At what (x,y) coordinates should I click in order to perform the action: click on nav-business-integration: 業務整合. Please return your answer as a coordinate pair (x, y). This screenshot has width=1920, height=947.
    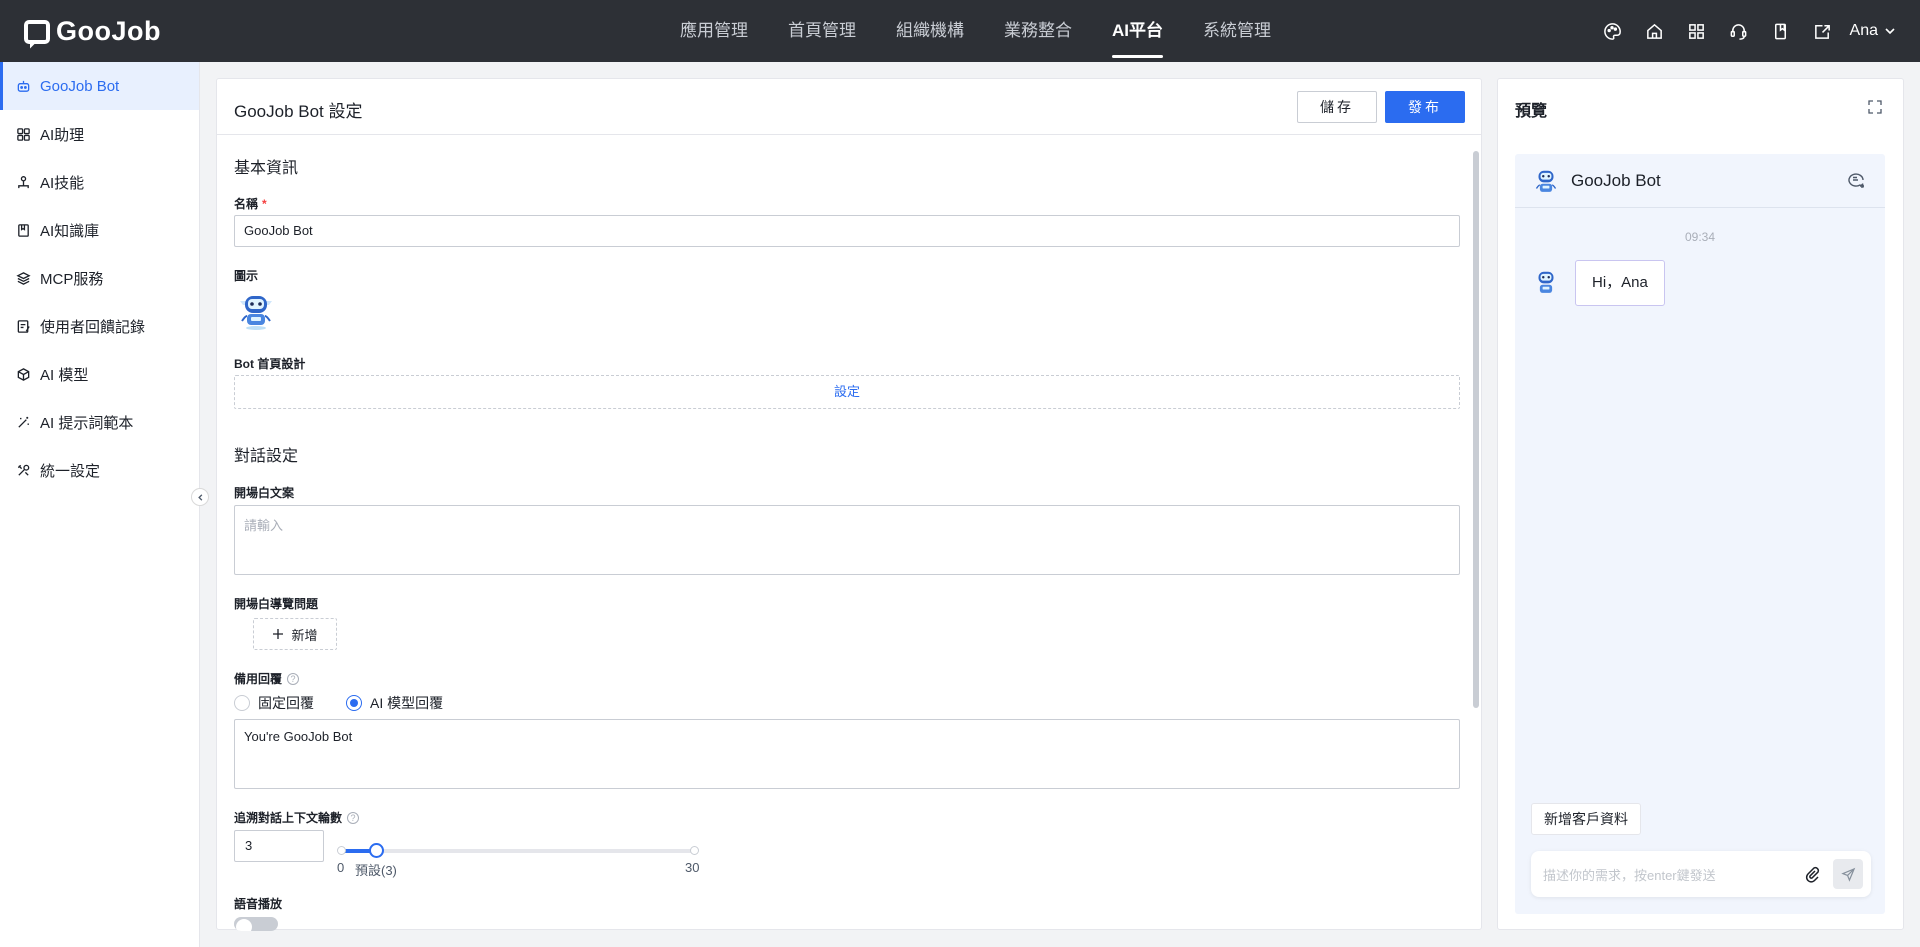
    Looking at the image, I should click on (1038, 31).